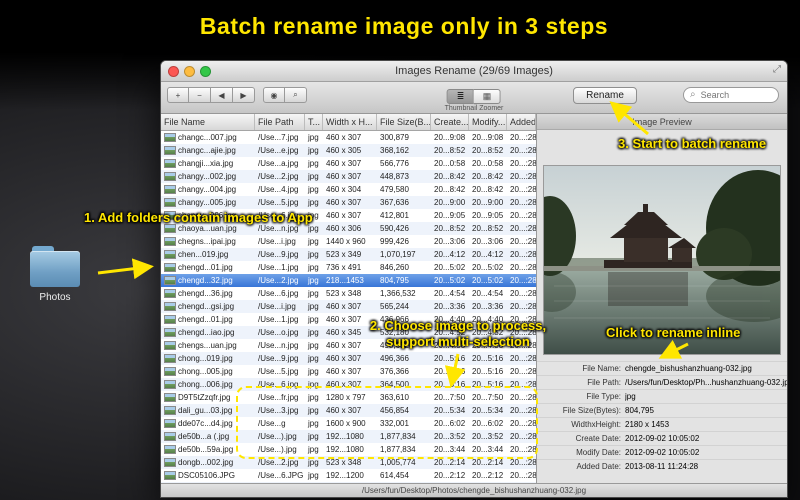  I want to click on next-button: ▶, so click(244, 95).